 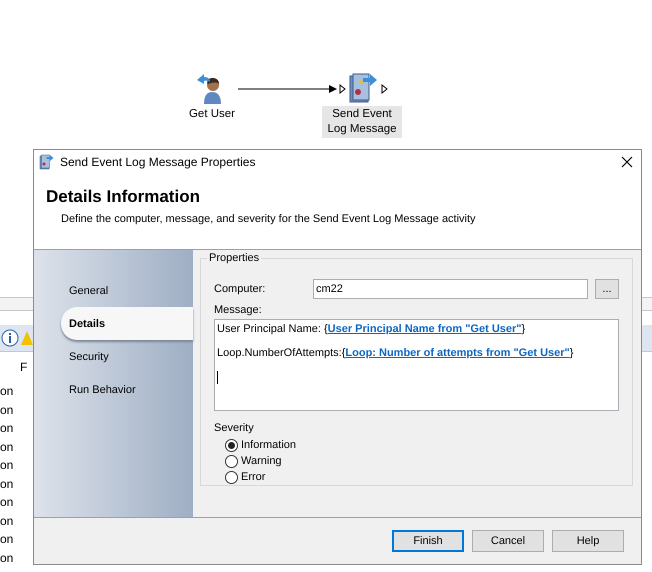 What do you see at coordinates (240, 289) in the screenshot?
I see `field-label: Computer:` at bounding box center [240, 289].